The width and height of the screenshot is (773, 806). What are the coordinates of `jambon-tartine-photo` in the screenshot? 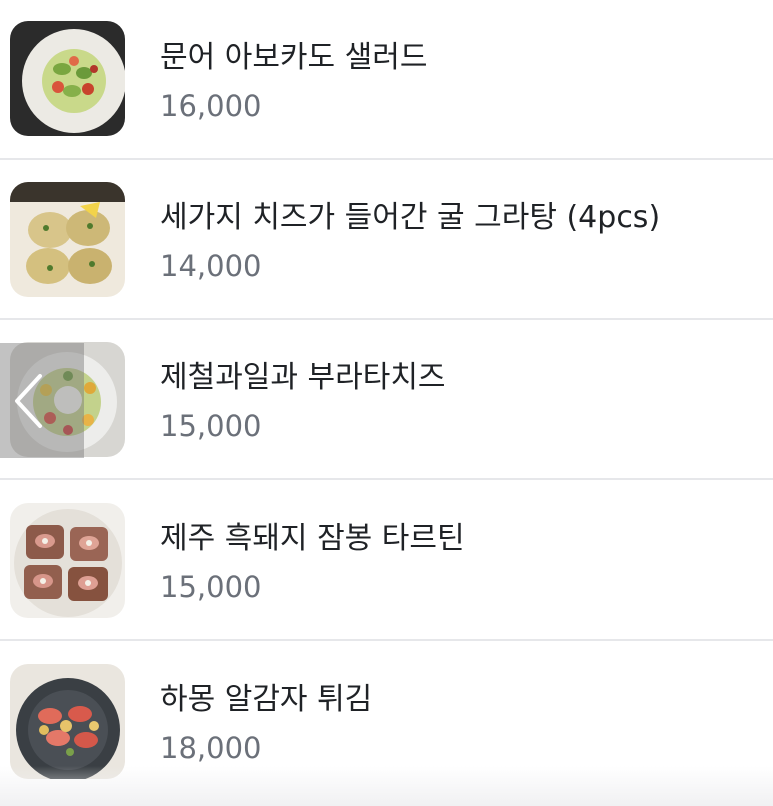 It's located at (67, 560).